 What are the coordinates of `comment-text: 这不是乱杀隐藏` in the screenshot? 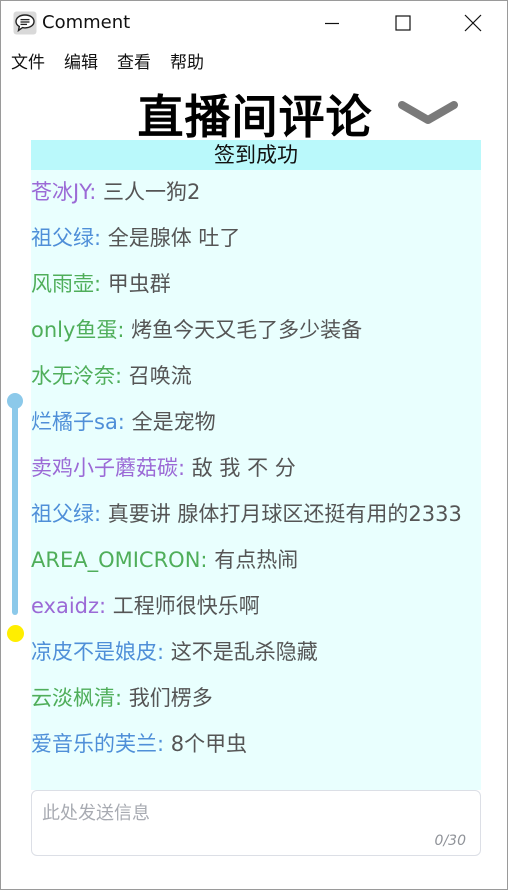 It's located at (241, 652).